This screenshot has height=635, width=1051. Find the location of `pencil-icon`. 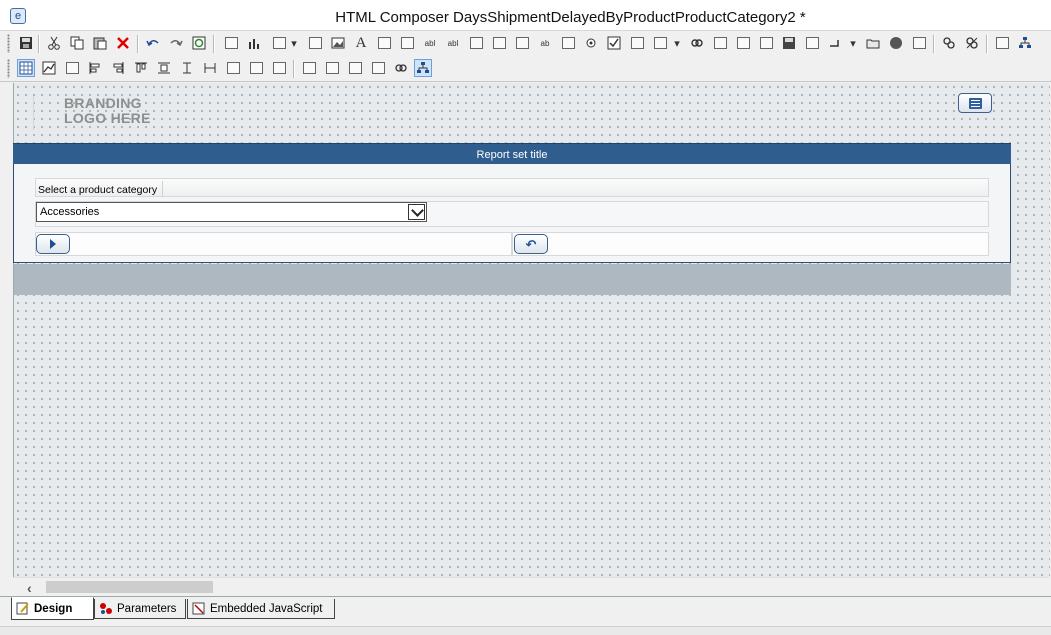

pencil-icon is located at coordinates (22, 608).